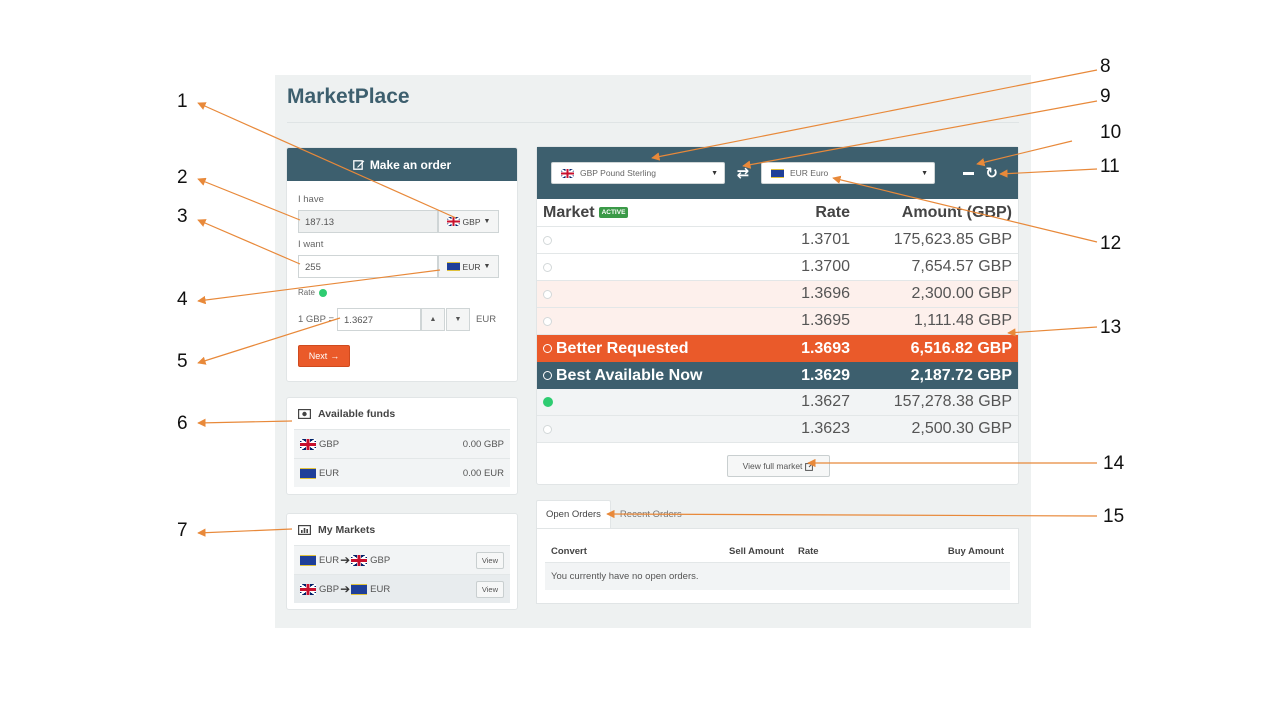 The width and height of the screenshot is (1280, 720). I want to click on rate-label-text: Rate, so click(306, 292).